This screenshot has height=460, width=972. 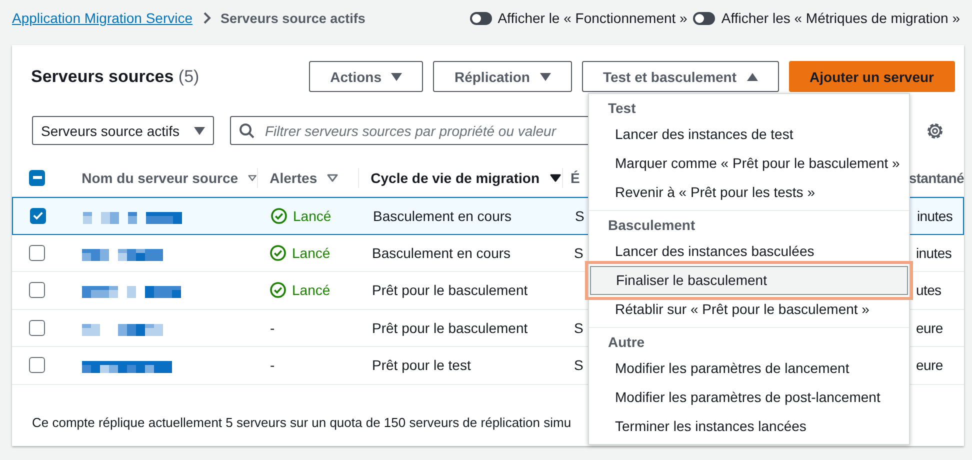 I want to click on caret-down-icon, so click(x=199, y=130).